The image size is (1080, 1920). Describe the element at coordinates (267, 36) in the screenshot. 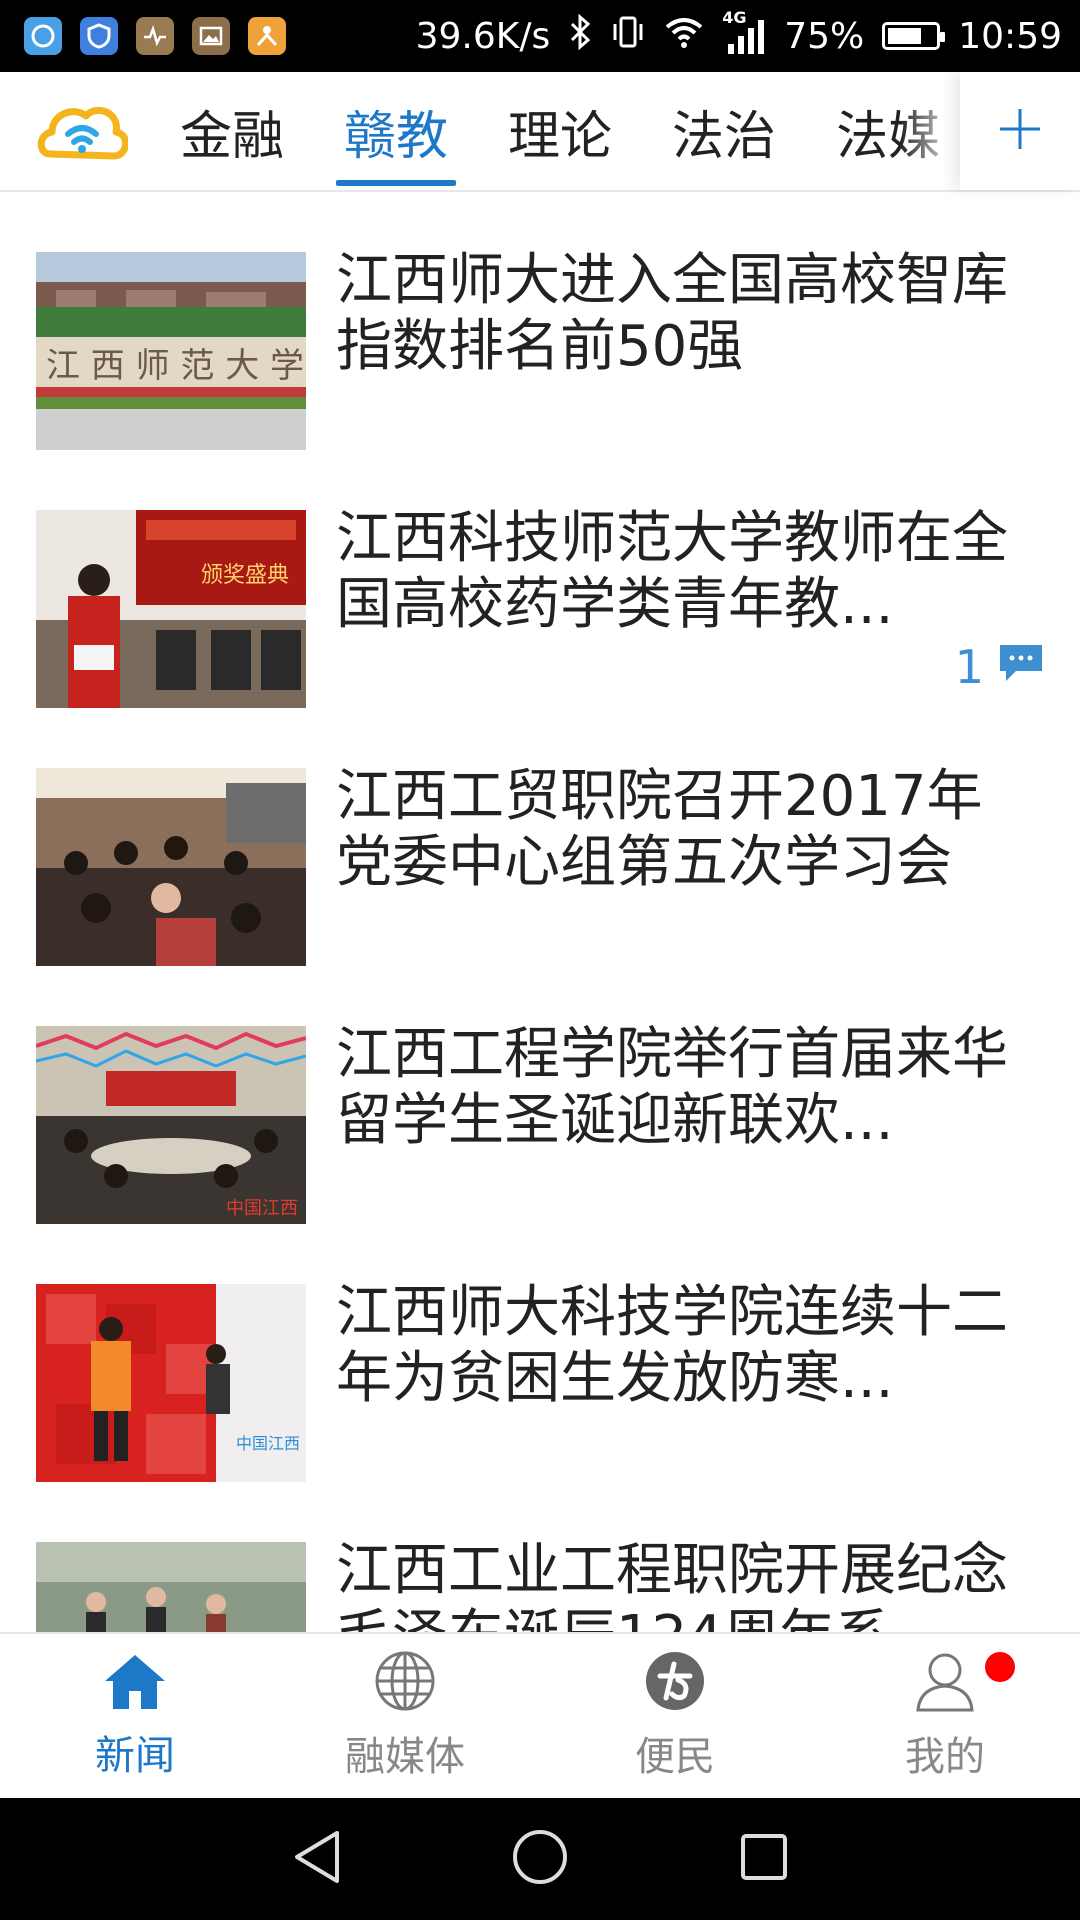

I see `game-icon` at that location.